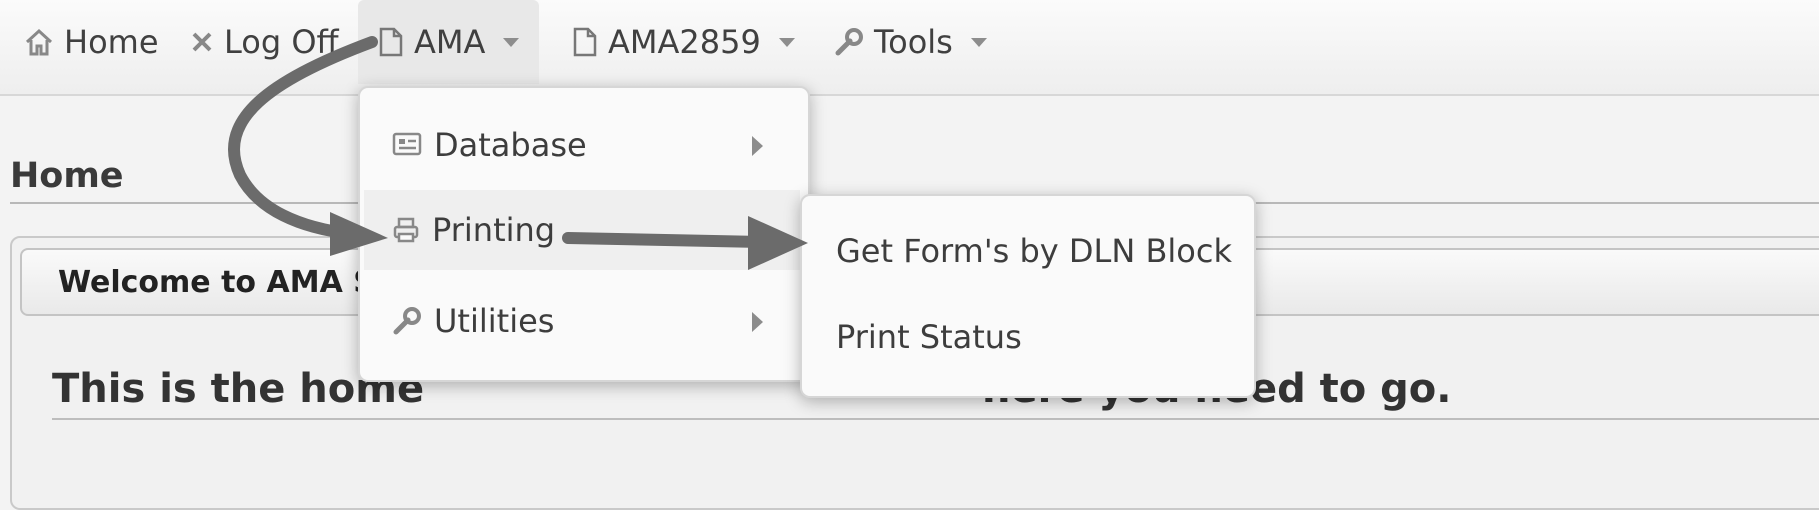  I want to click on menu-item-database-label: Database, so click(510, 145).